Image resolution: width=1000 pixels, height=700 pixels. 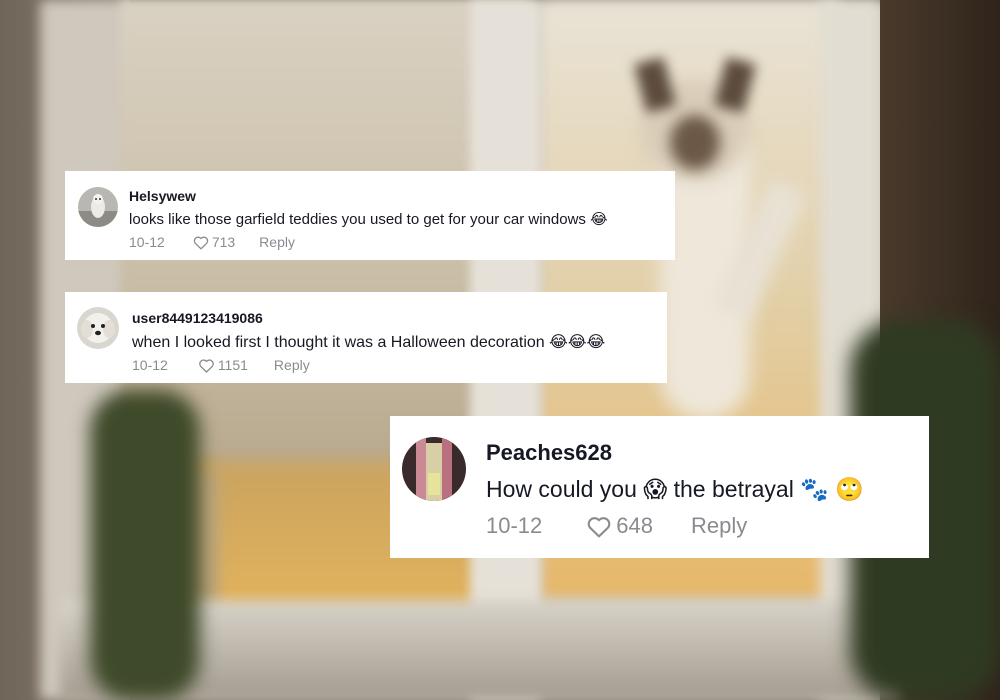 I want to click on eye-roll-emoji: 🙄, so click(x=849, y=489).